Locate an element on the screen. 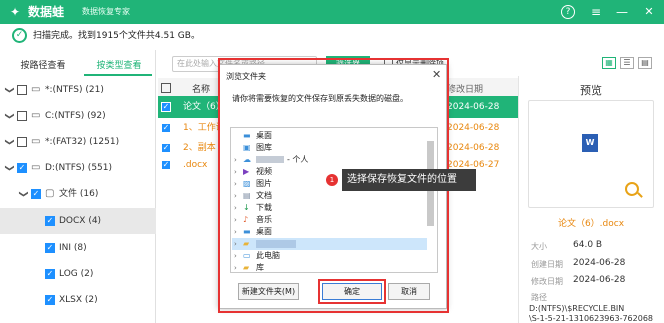 The width and height of the screenshot is (664, 323). detail-view-icon: ▤ is located at coordinates (645, 63).